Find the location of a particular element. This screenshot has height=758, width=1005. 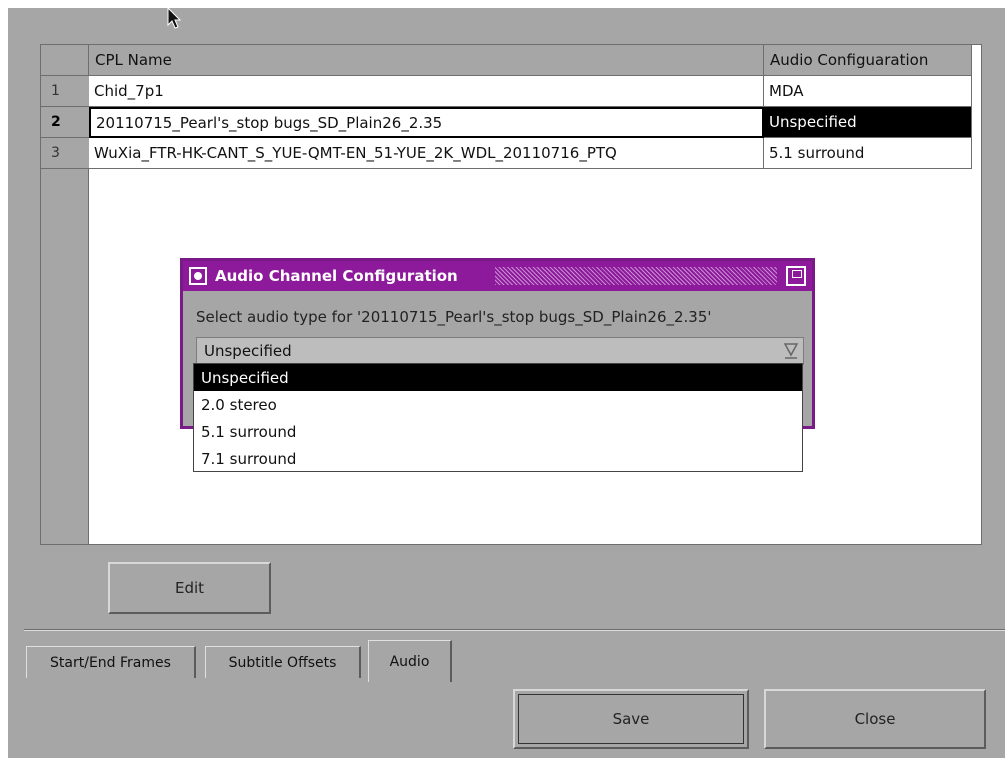

option-2-0-stereo: 2.0 stereo is located at coordinates (498, 404).